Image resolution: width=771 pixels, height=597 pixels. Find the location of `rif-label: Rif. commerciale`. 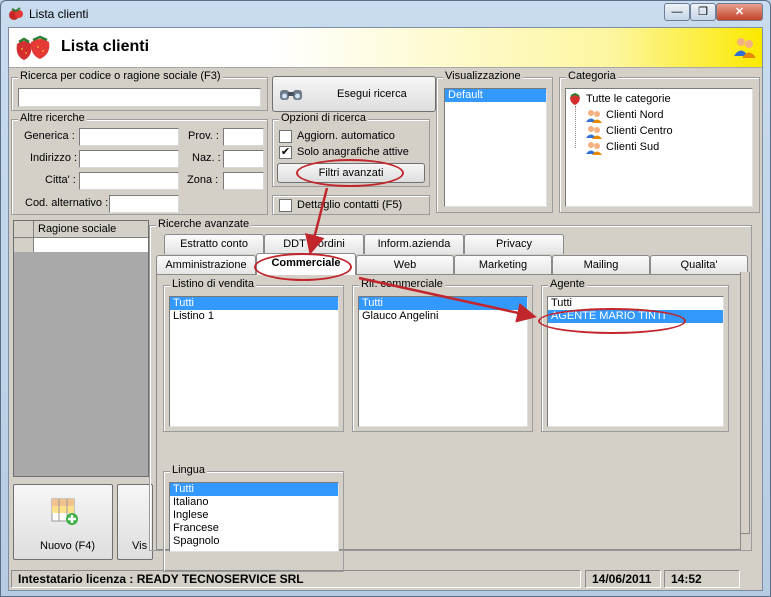

rif-label: Rif. commerciale is located at coordinates (402, 284).